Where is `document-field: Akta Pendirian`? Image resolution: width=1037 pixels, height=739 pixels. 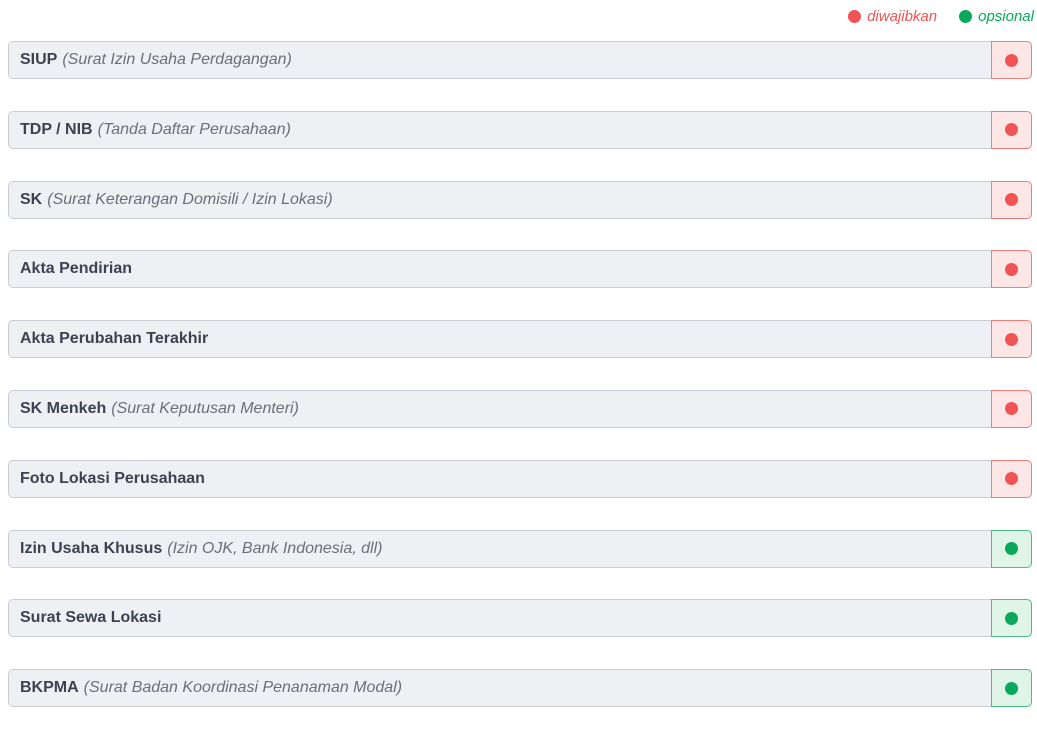 document-field: Akta Pendirian is located at coordinates (499, 269).